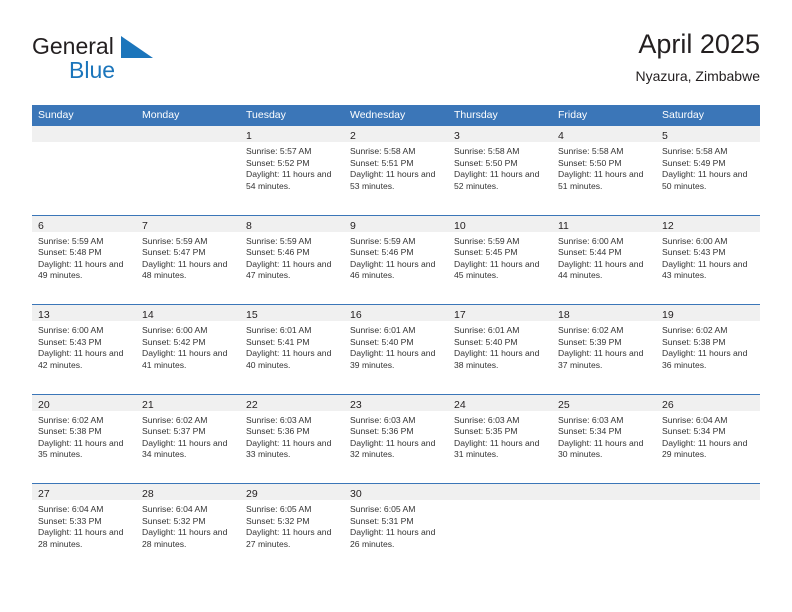  I want to click on day-number: 26, so click(668, 404).